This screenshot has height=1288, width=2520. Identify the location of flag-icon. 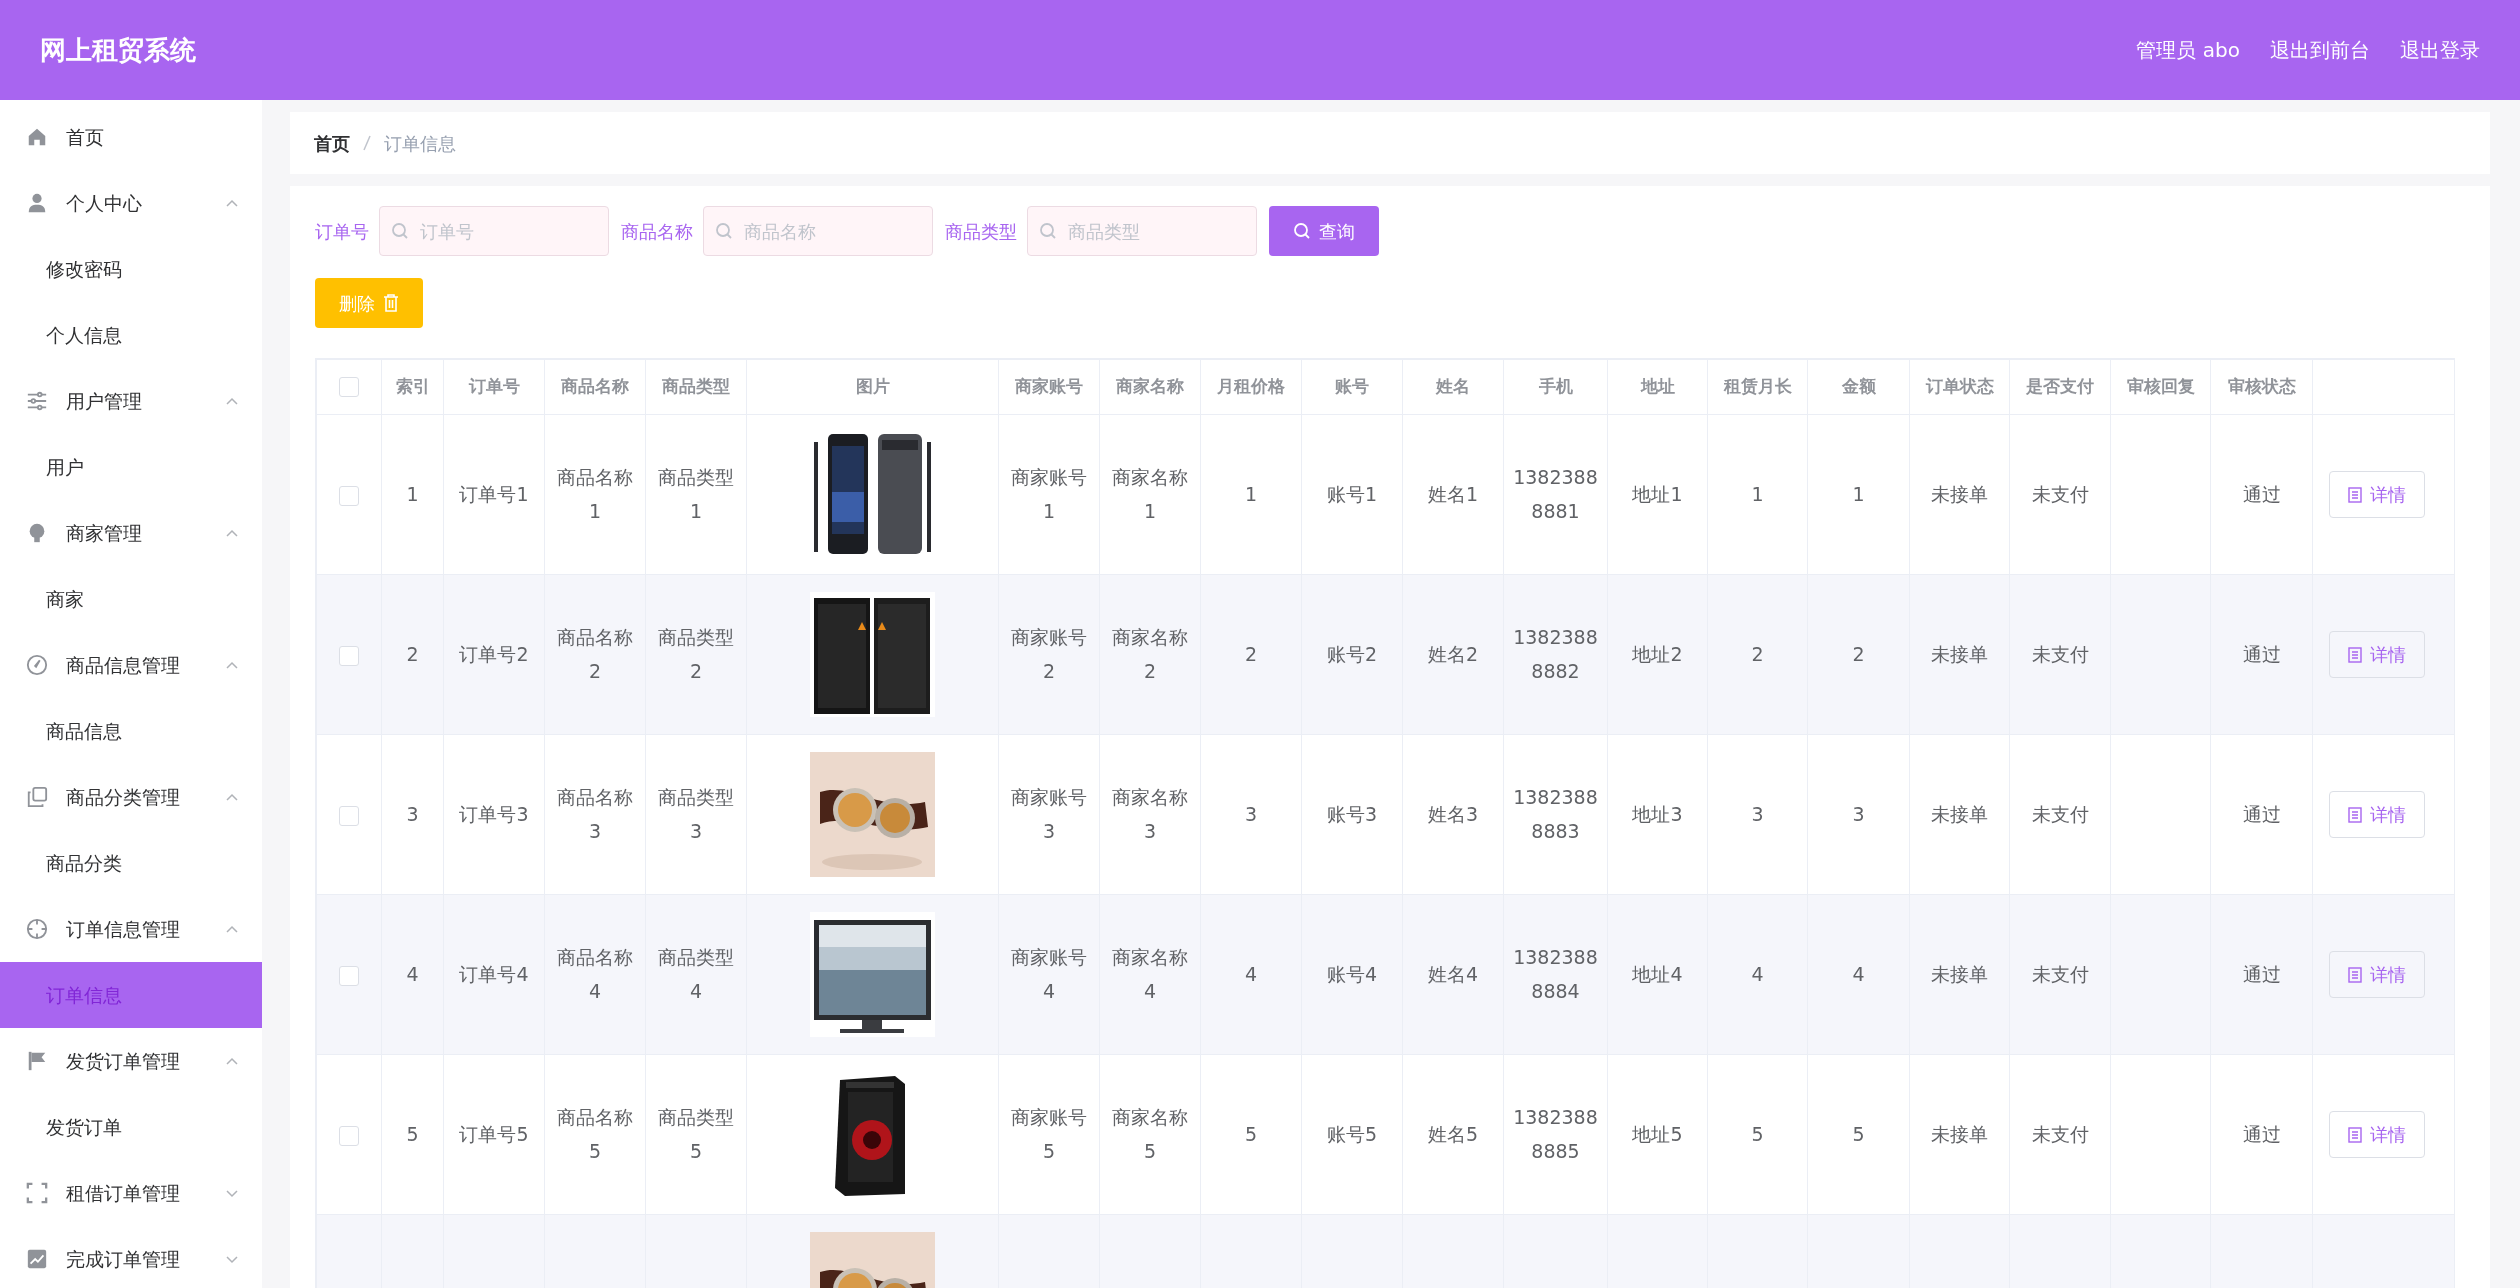
(37, 1061).